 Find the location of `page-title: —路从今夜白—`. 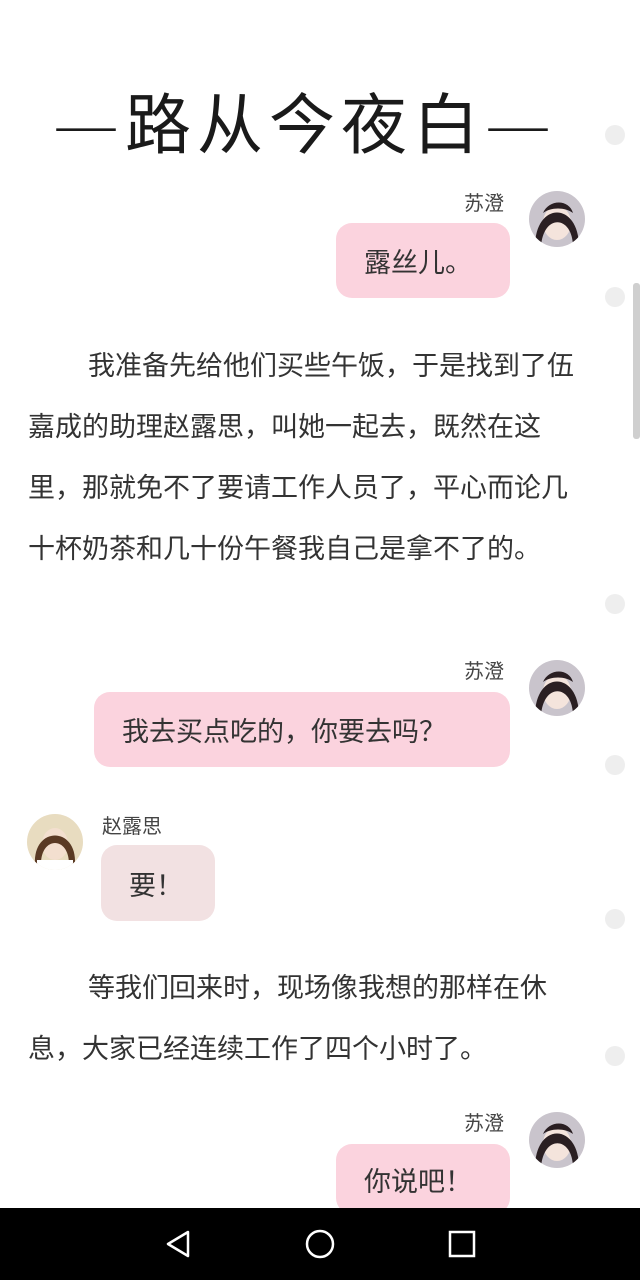

page-title: —路从今夜白— is located at coordinates (305, 125).